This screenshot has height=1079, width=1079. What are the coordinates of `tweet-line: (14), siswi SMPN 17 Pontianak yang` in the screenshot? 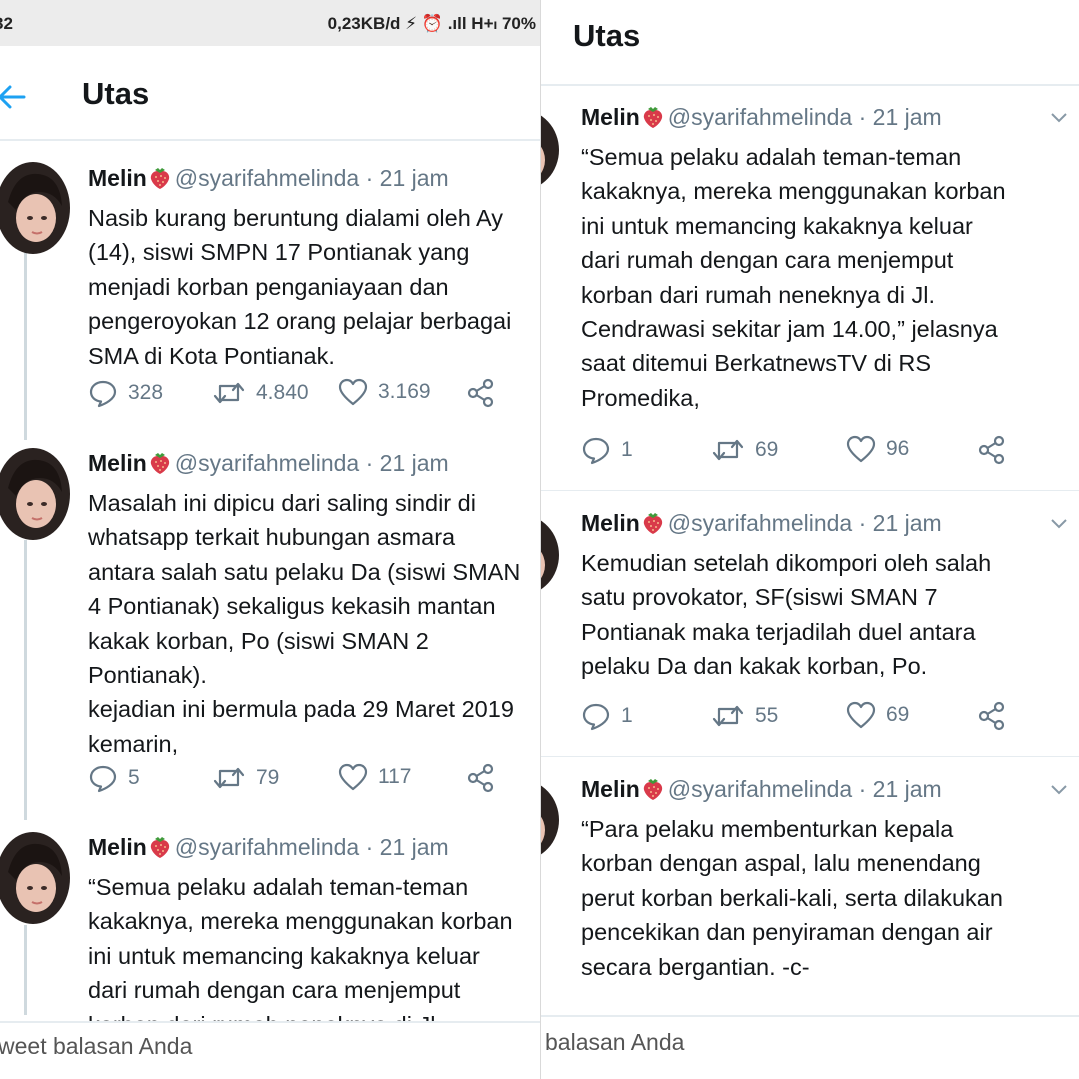 It's located at (279, 252).